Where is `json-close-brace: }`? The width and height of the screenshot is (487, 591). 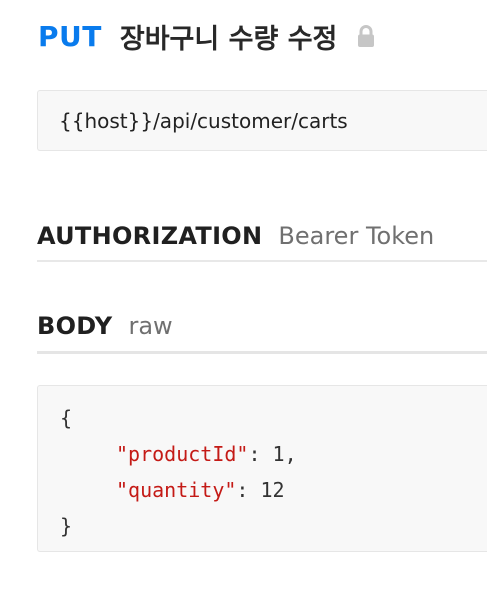 json-close-brace: } is located at coordinates (66, 526).